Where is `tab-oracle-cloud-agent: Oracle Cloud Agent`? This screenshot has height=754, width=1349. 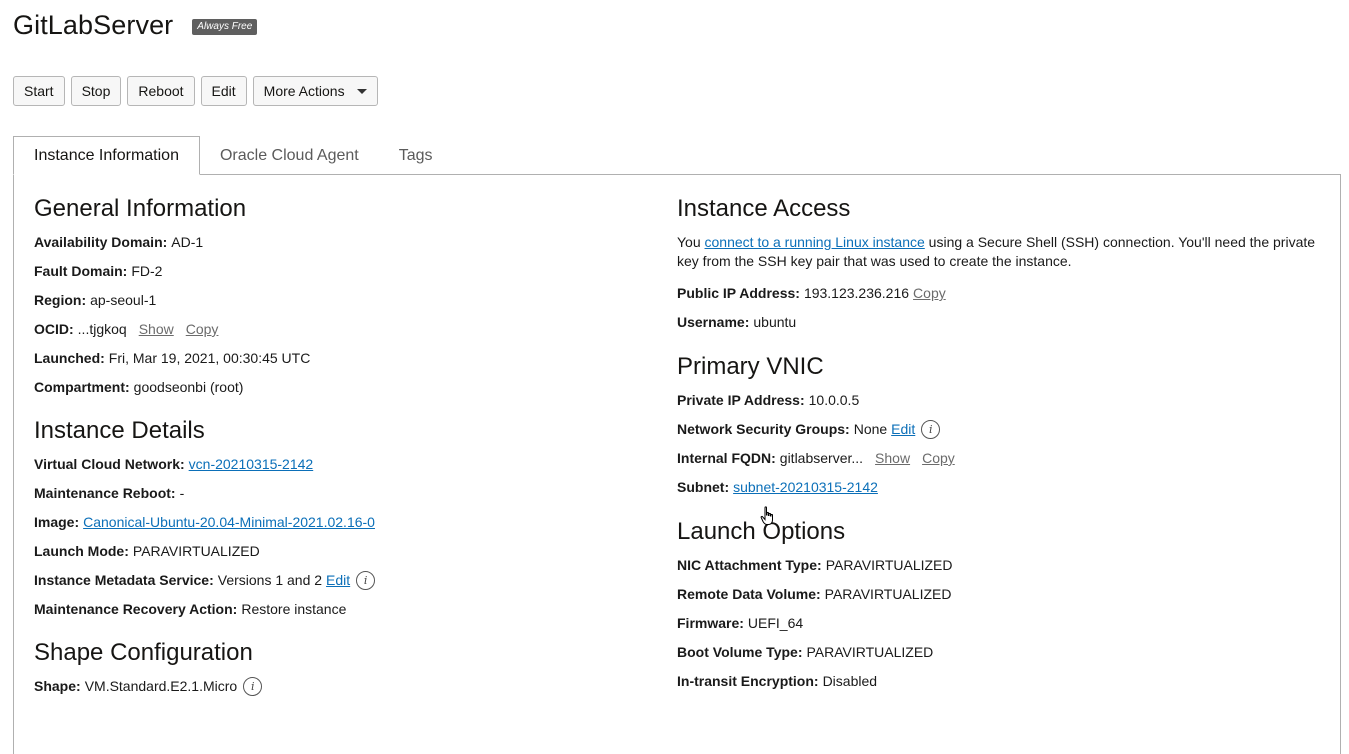
tab-oracle-cloud-agent: Oracle Cloud Agent is located at coordinates (289, 155).